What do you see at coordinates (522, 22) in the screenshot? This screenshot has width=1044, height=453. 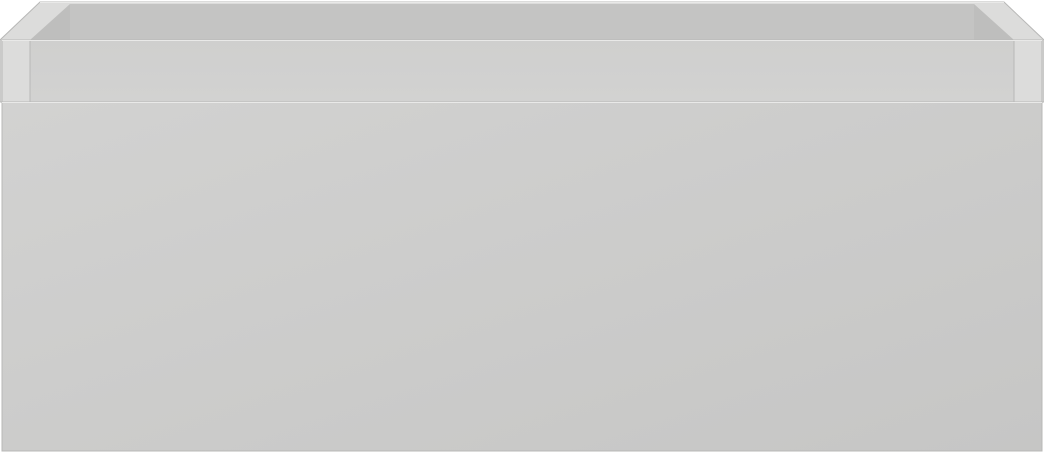 I see `drawer-inner-back` at bounding box center [522, 22].